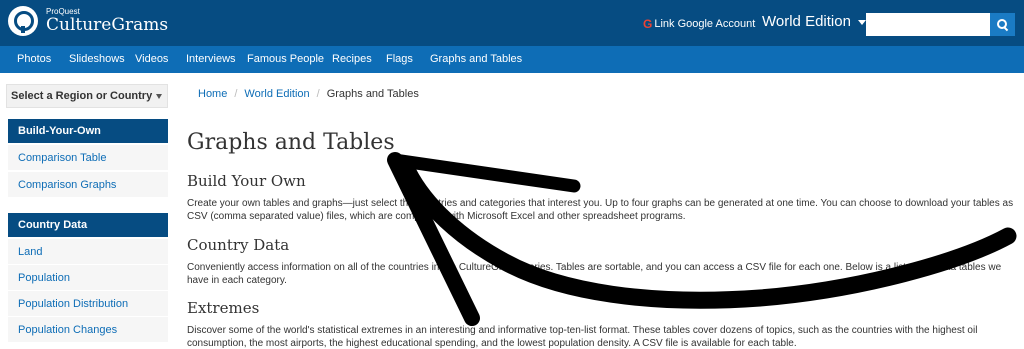 The width and height of the screenshot is (1024, 349). What do you see at coordinates (88, 185) in the screenshot?
I see `sidebar-item-comparison-graphs: Comparison Graphs` at bounding box center [88, 185].